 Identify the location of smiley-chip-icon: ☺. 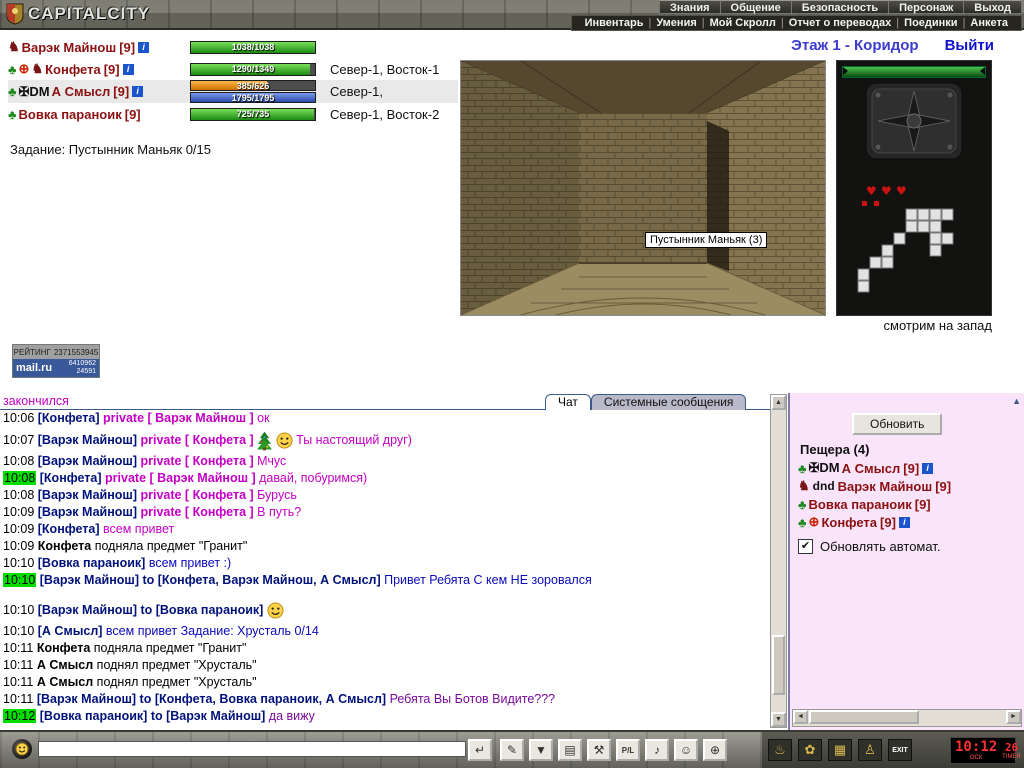
(686, 750).